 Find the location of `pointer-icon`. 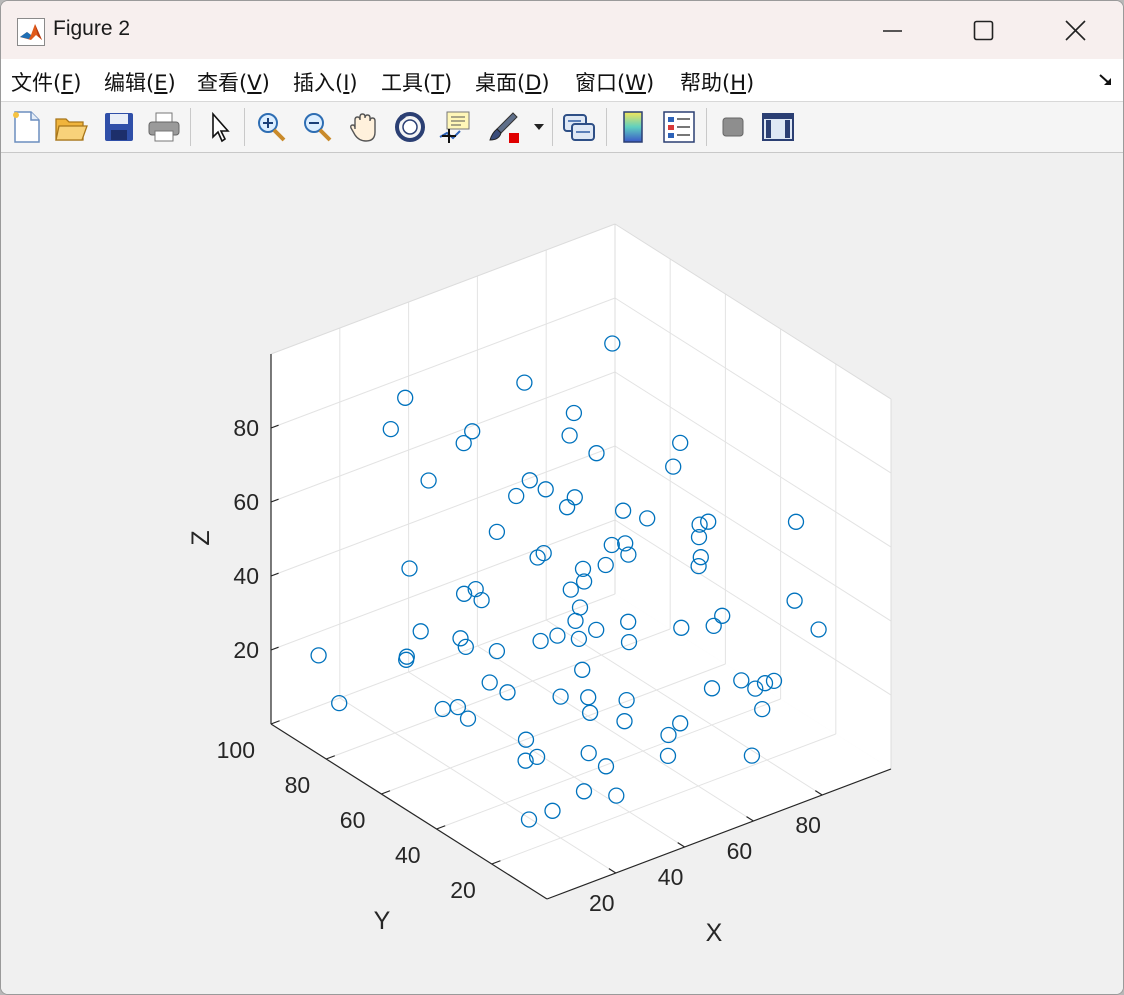

pointer-icon is located at coordinates (221, 127).